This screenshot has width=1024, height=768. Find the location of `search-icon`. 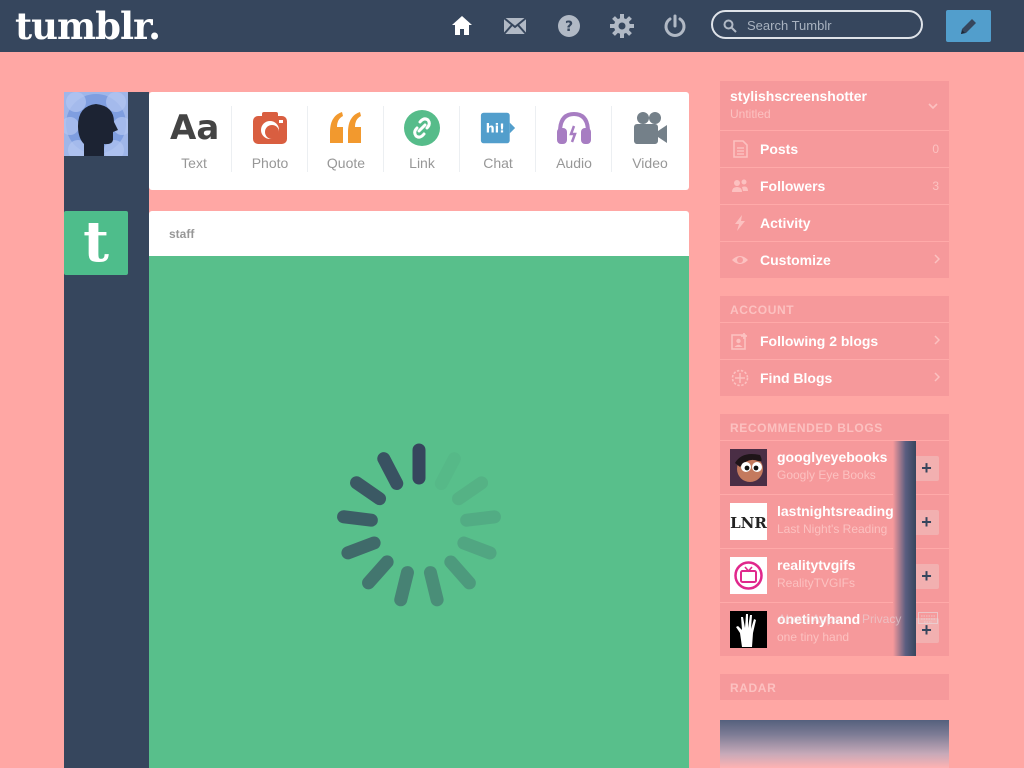

search-icon is located at coordinates (730, 26).